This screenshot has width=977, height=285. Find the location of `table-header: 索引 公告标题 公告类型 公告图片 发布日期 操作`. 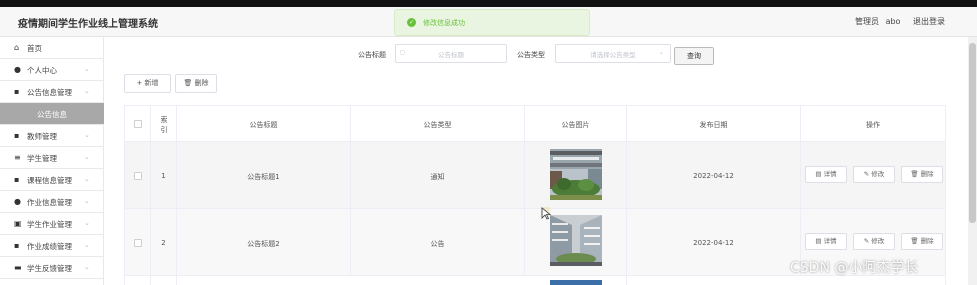

table-header: 索引 公告标题 公告类型 公告图片 发布日期 操作 is located at coordinates (535, 124).